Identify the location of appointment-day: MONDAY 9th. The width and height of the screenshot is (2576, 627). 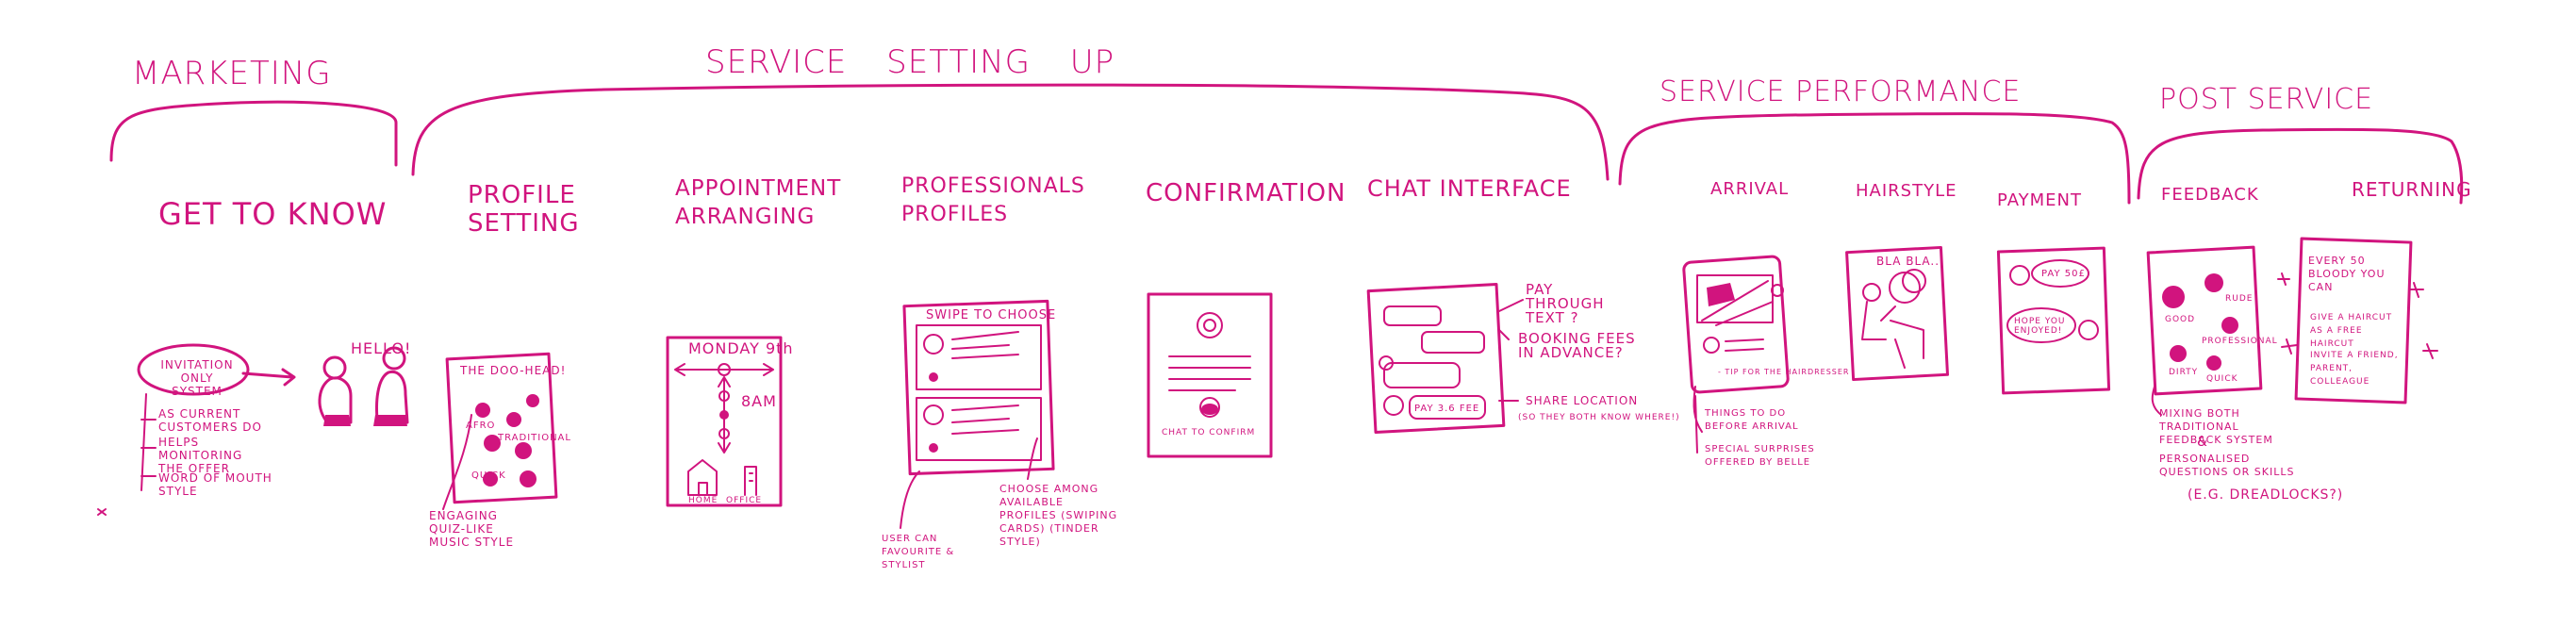
(741, 348).